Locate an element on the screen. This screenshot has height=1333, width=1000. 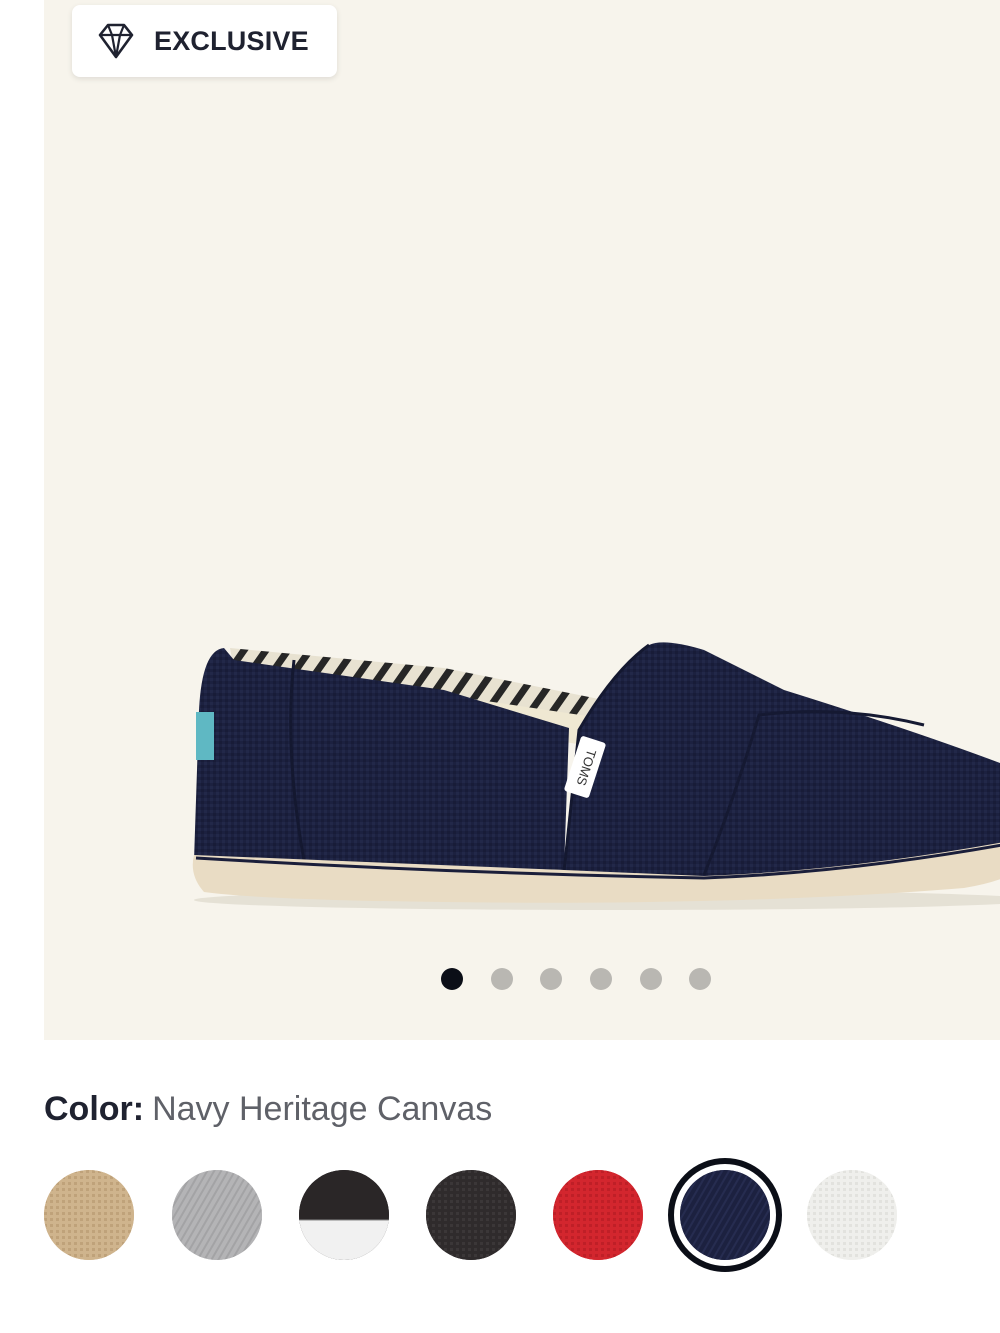
color-value: Navy Heritage Canvas is located at coordinates (322, 1109).